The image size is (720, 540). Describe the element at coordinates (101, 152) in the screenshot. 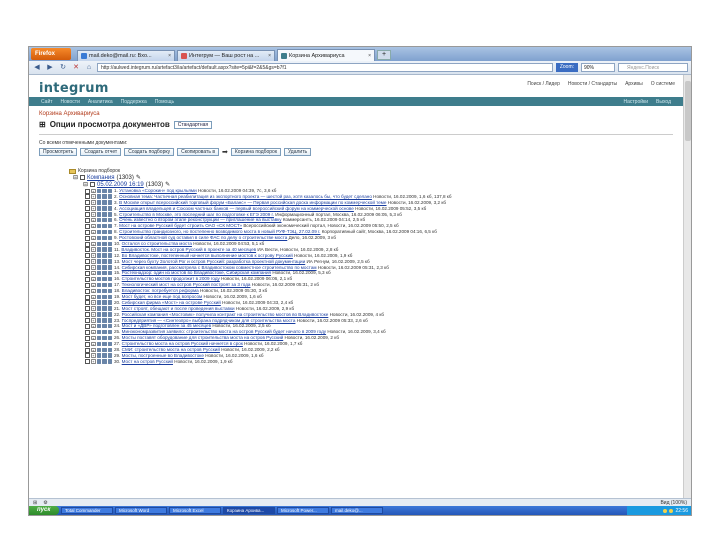

I see `create-report-button: Создать отчет` at that location.